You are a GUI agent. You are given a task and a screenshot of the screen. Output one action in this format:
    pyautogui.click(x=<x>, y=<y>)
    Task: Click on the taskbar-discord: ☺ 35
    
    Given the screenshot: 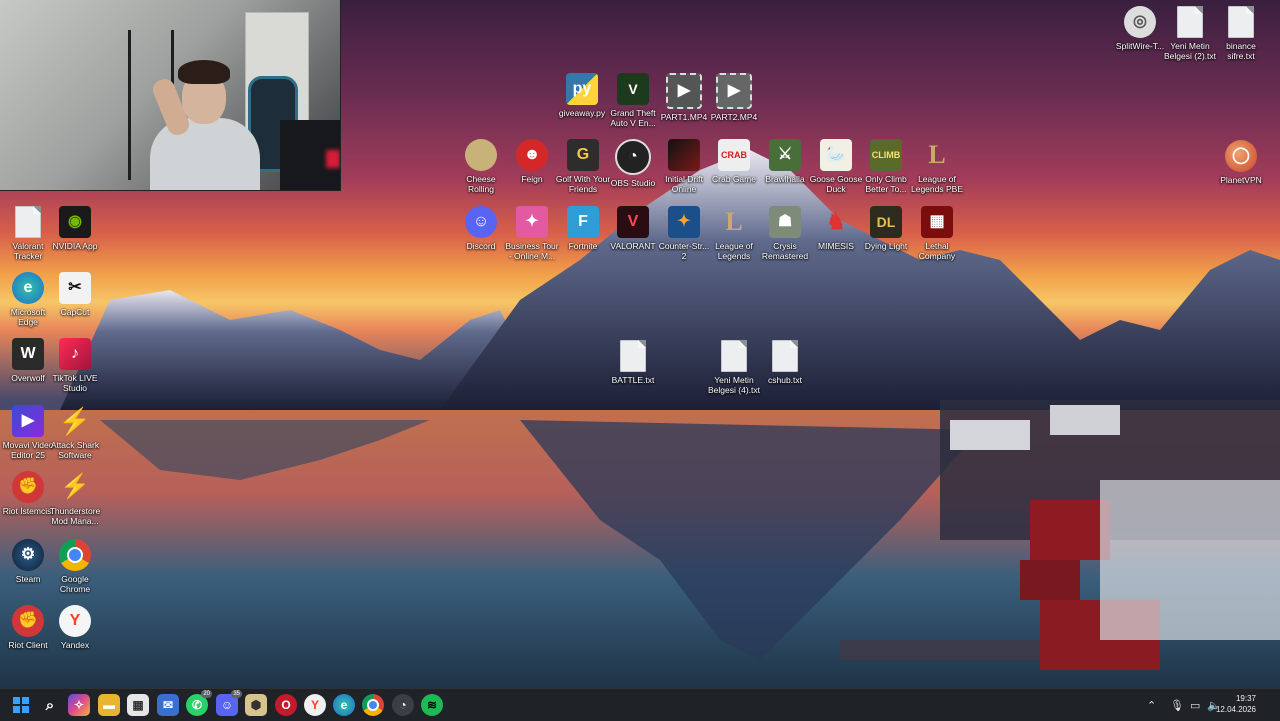 What is the action you would take?
    pyautogui.click(x=229, y=703)
    